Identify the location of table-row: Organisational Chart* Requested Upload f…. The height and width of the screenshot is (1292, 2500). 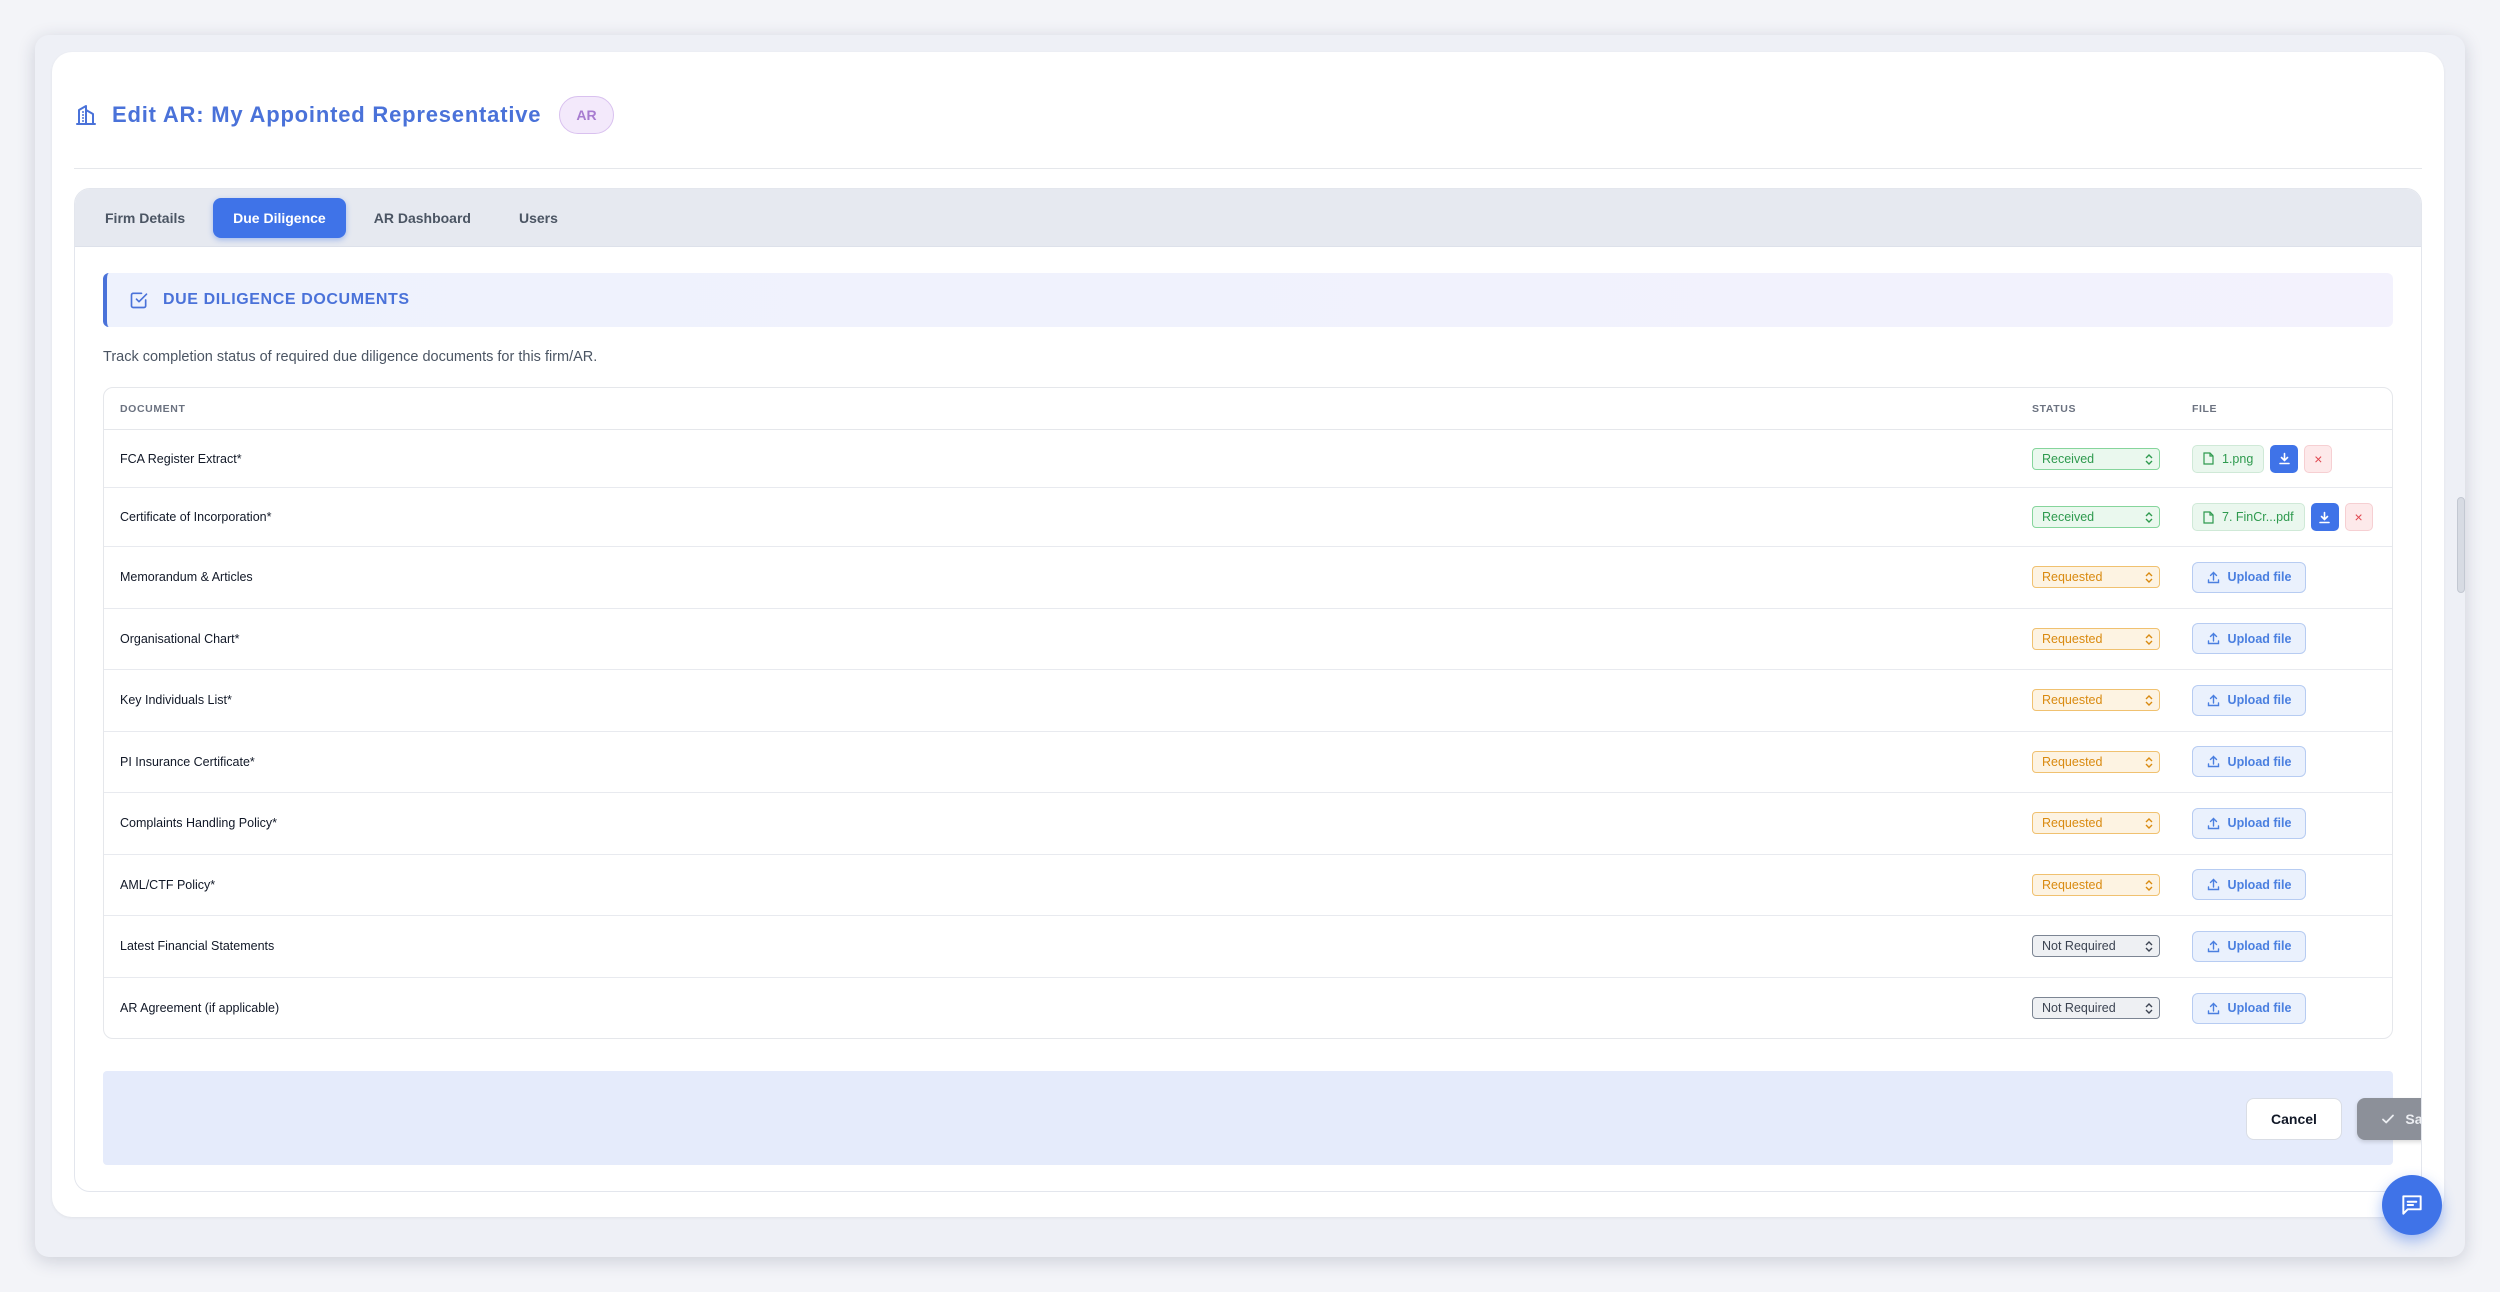
(1248, 639).